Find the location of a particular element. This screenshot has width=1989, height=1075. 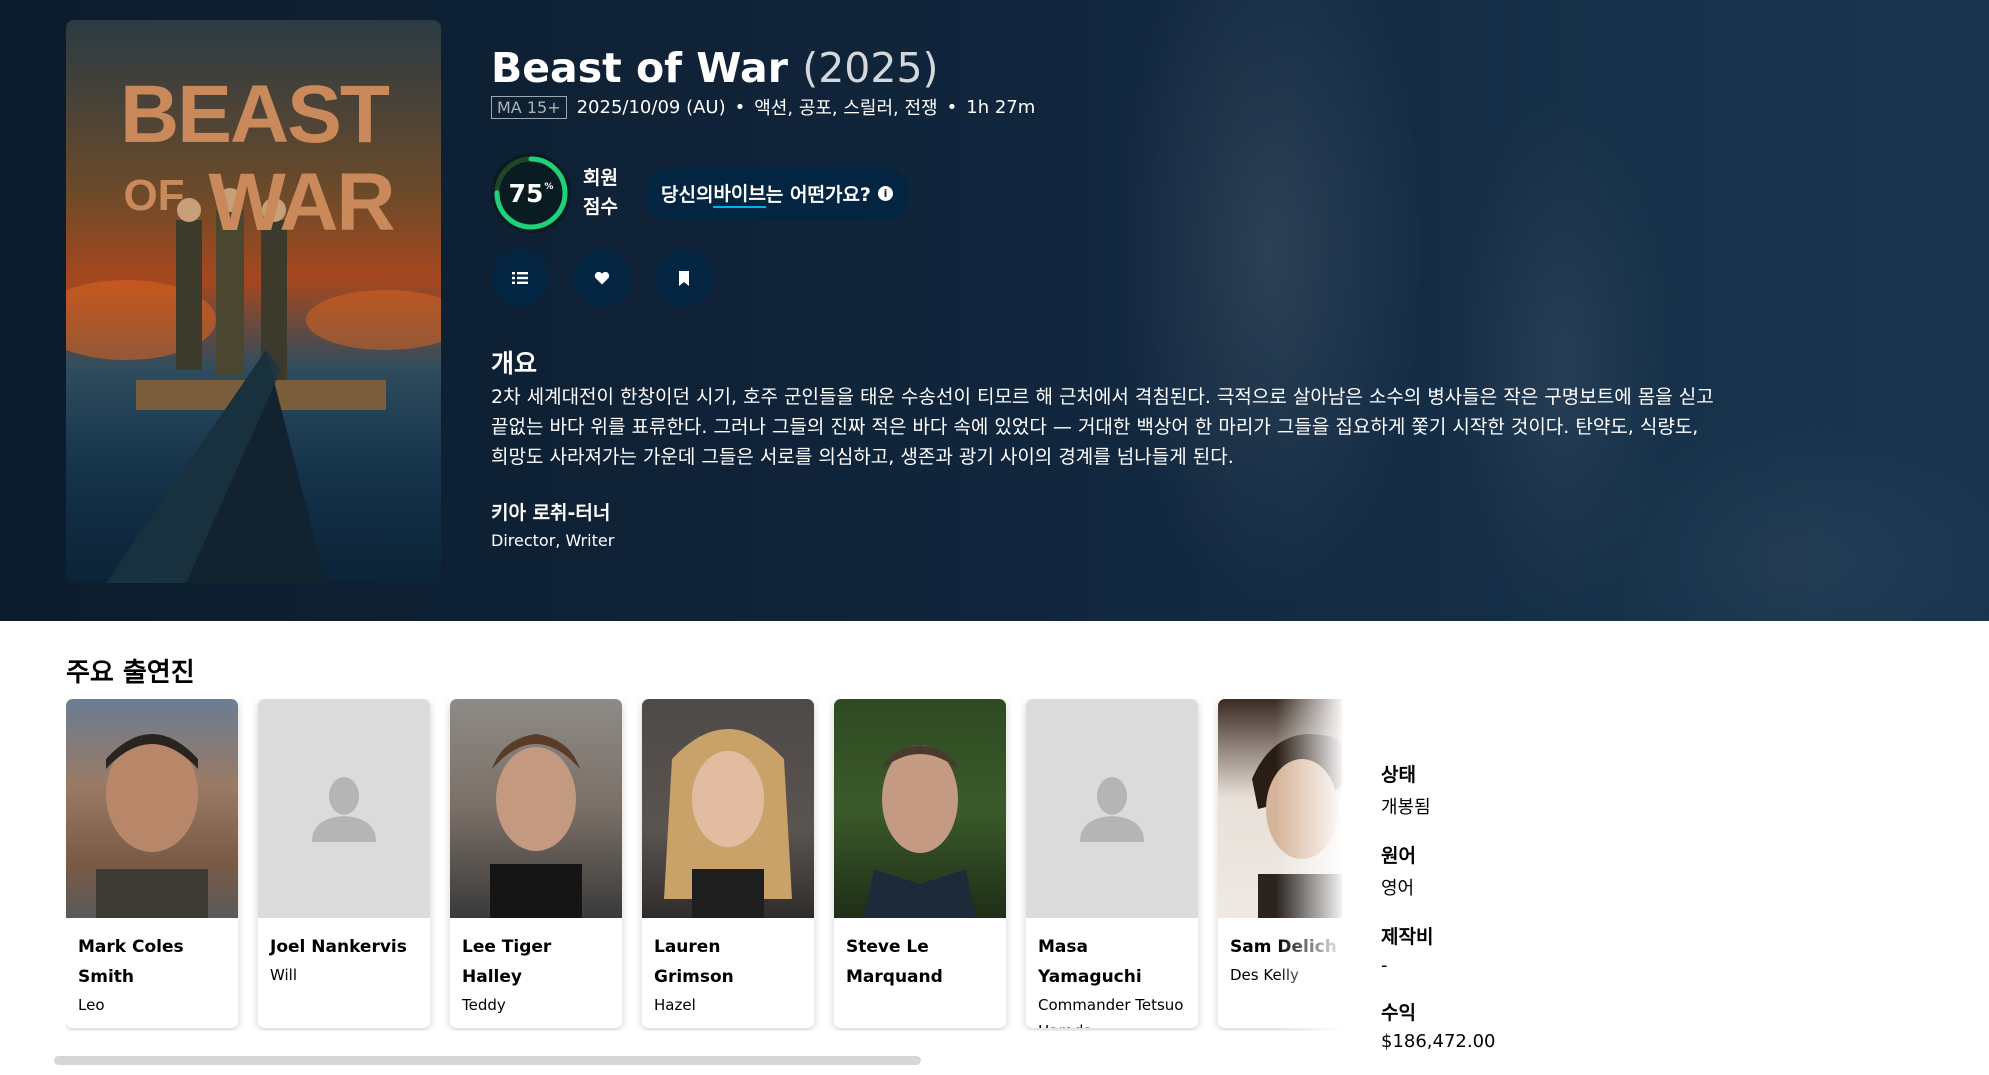

fact-value: 개봉됨 is located at coordinates (1406, 807).